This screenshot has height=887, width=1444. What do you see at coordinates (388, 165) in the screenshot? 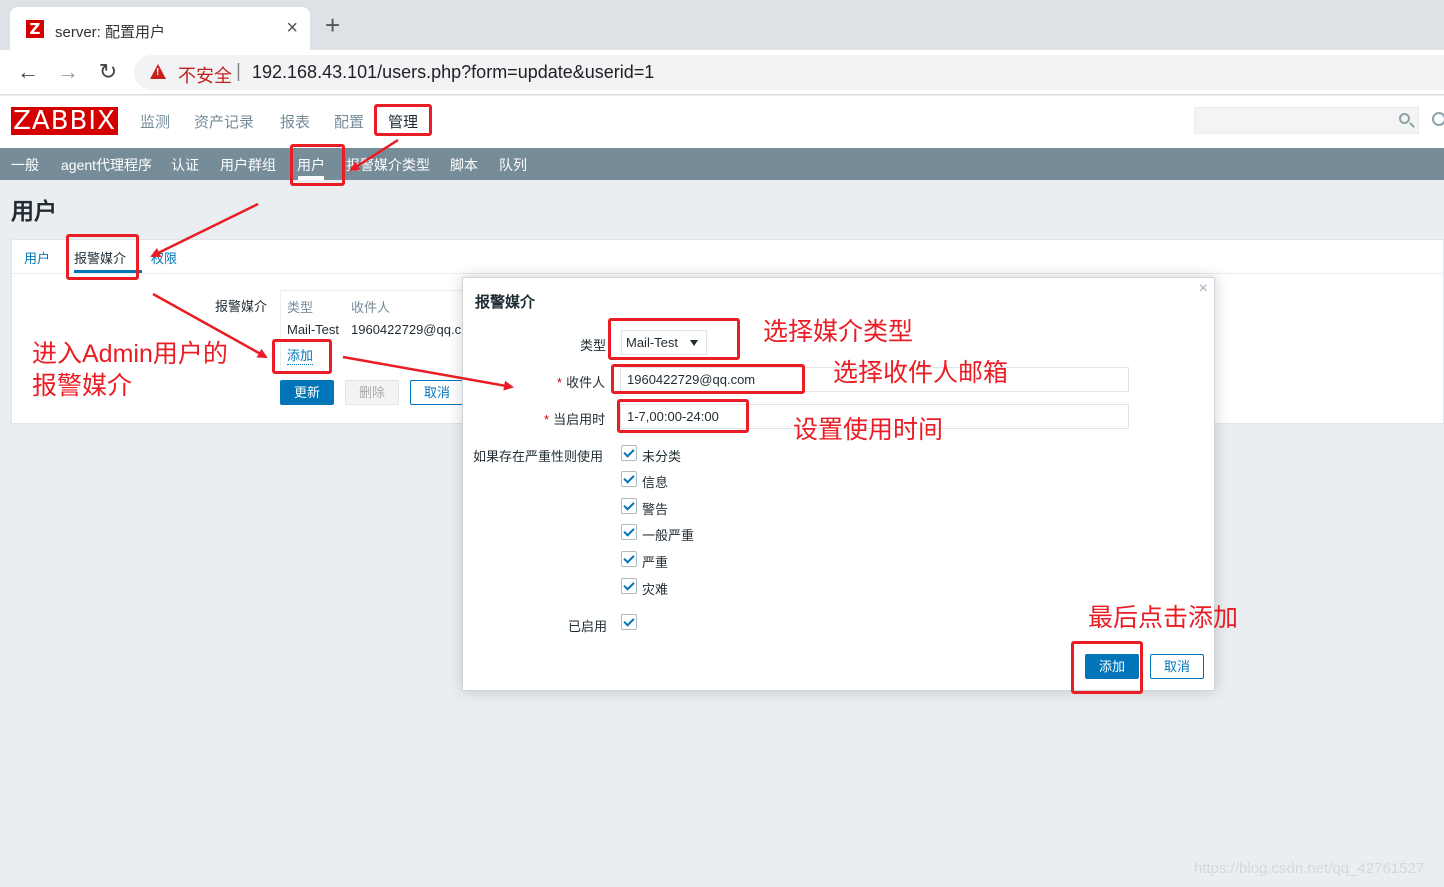
I see `subnav-media-types: 报警媒介类型` at bounding box center [388, 165].